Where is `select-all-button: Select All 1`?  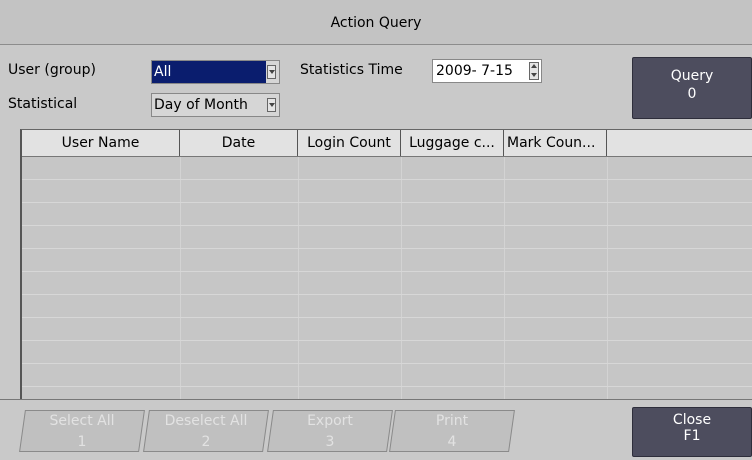 select-all-button: Select All 1 is located at coordinates (82, 431).